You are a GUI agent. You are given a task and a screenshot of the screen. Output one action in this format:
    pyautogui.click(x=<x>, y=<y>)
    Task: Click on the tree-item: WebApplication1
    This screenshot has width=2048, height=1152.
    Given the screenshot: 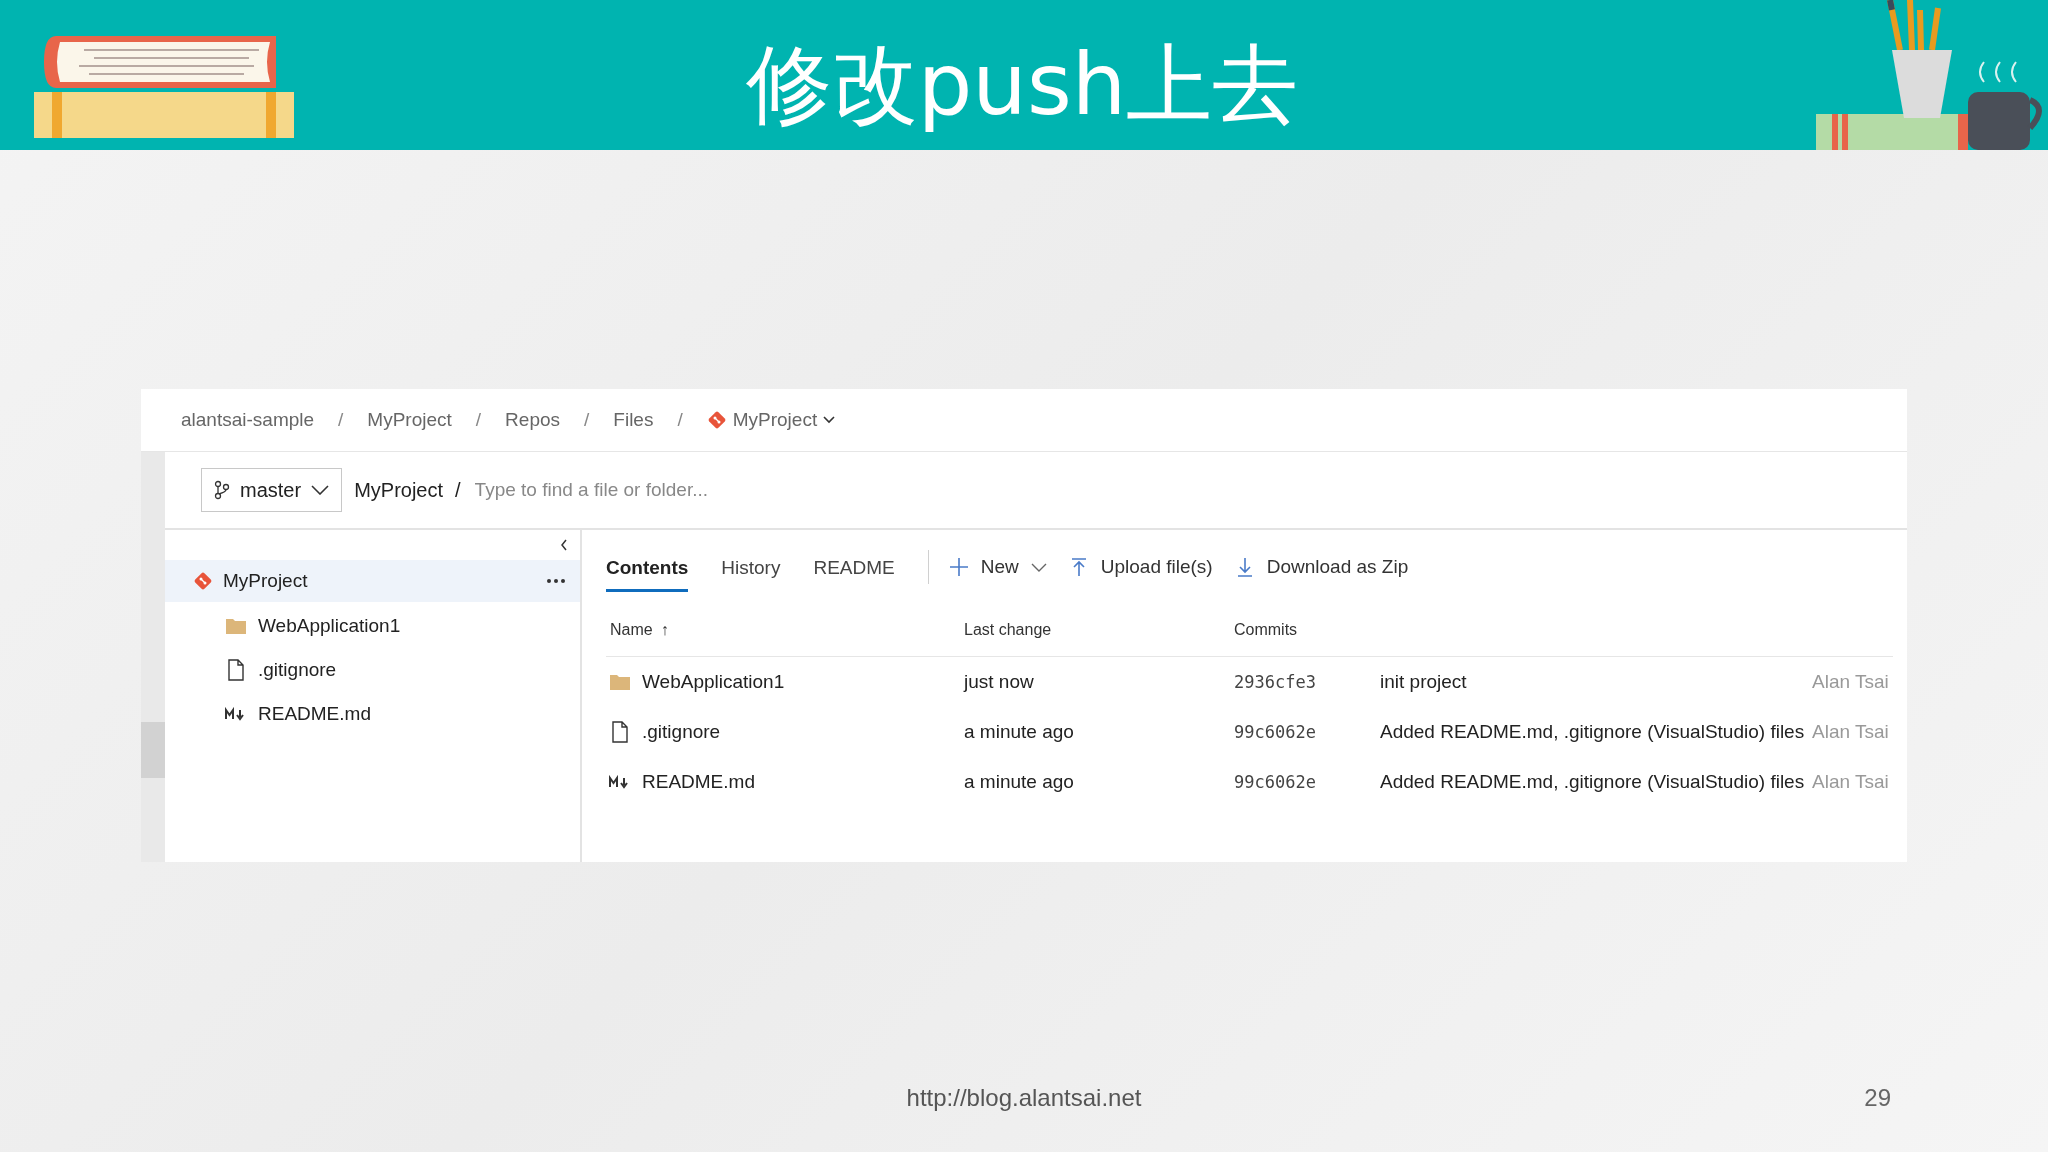 What is the action you would take?
    pyautogui.click(x=372, y=626)
    